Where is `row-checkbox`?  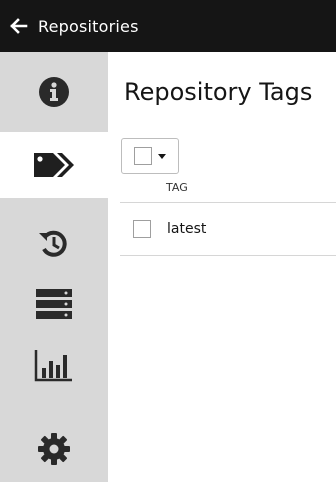 row-checkbox is located at coordinates (142, 229).